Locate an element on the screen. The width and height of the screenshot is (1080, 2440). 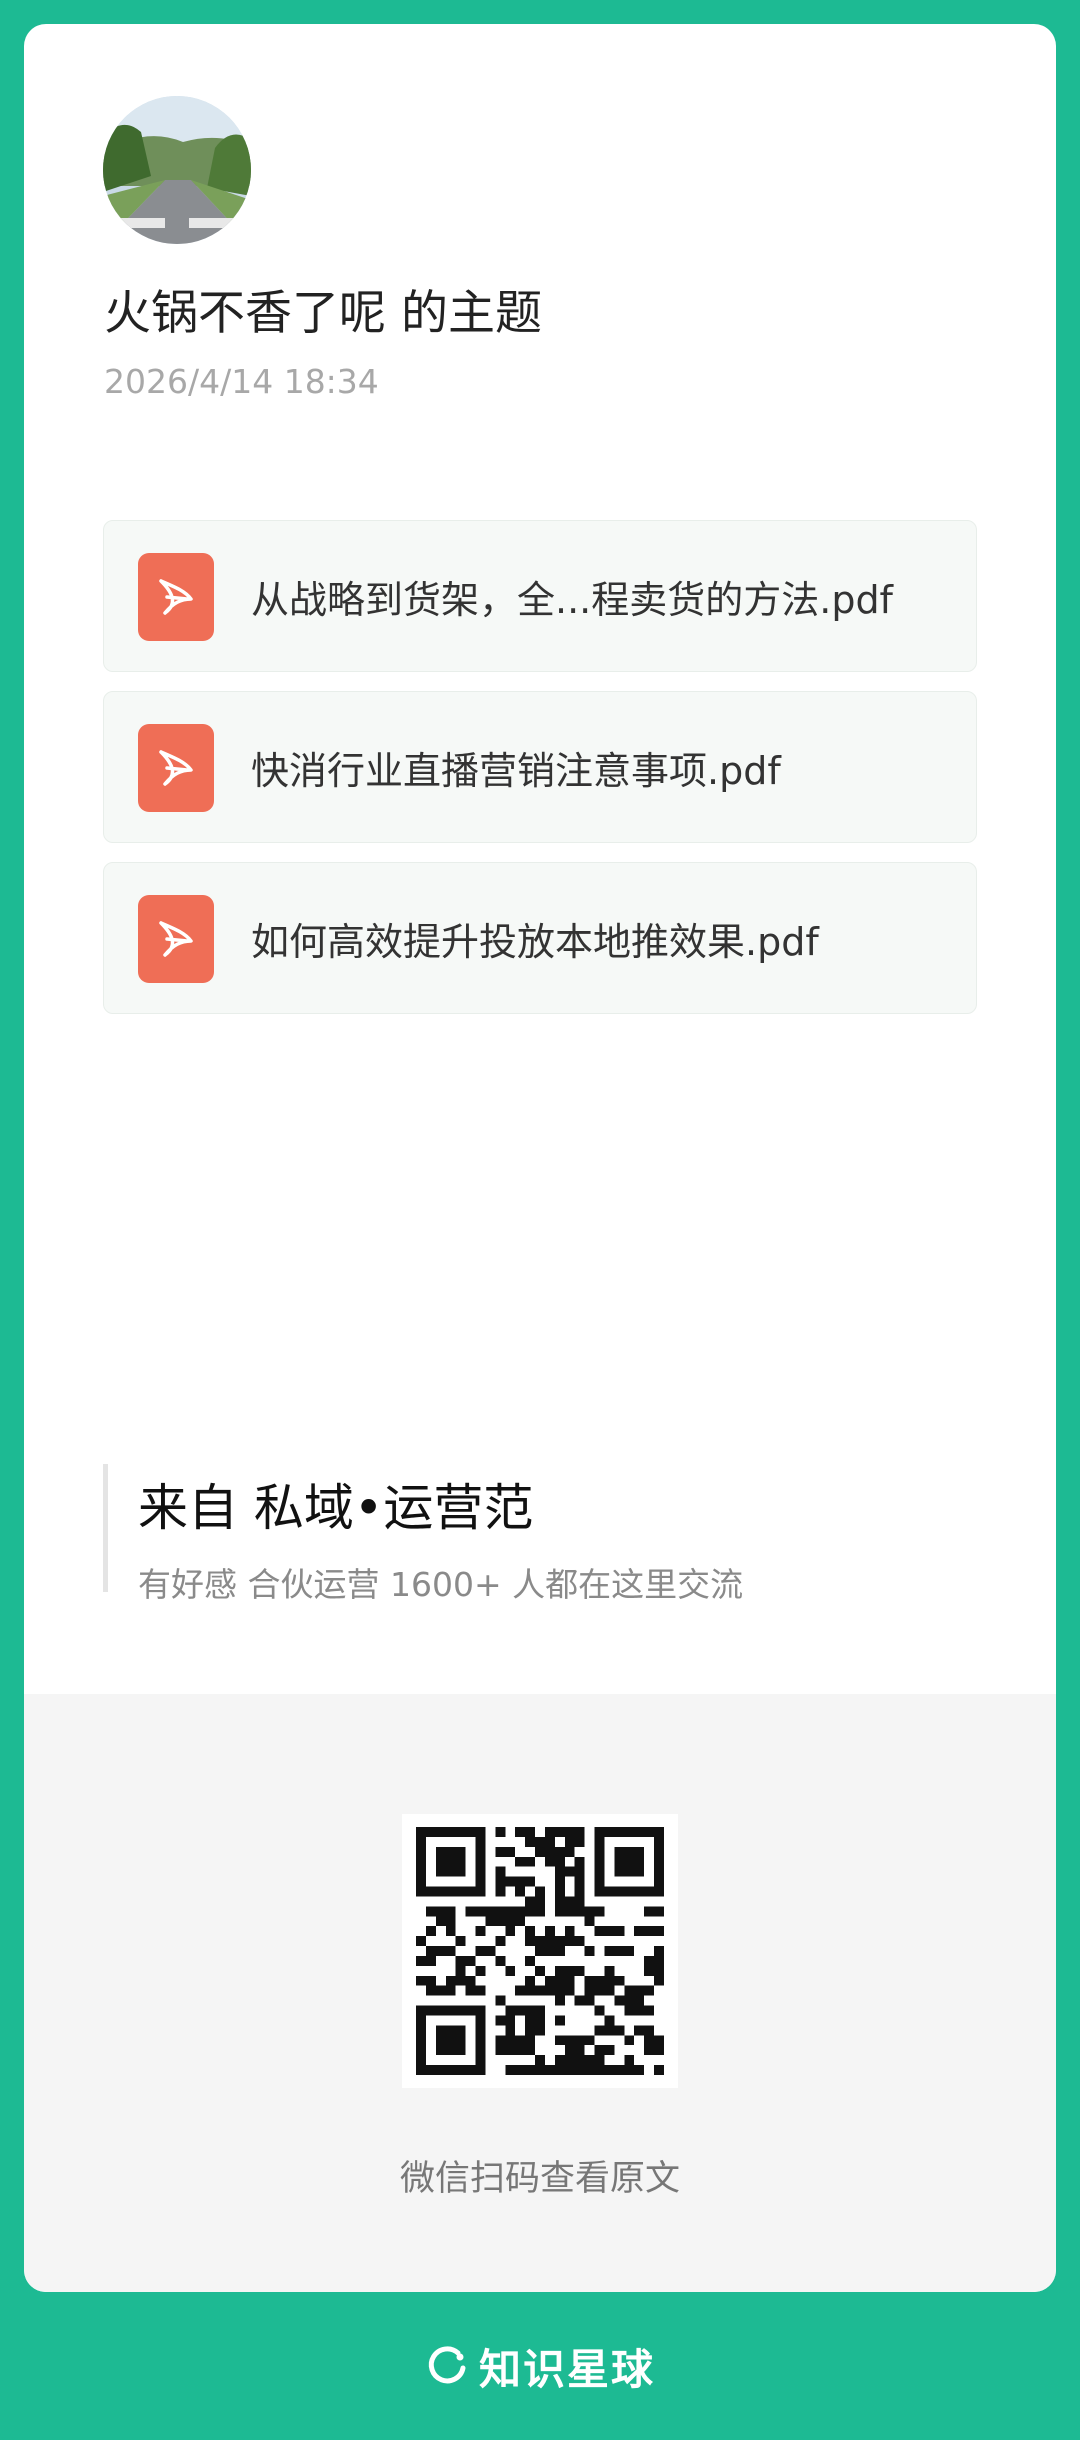
author-avatar is located at coordinates (177, 170).